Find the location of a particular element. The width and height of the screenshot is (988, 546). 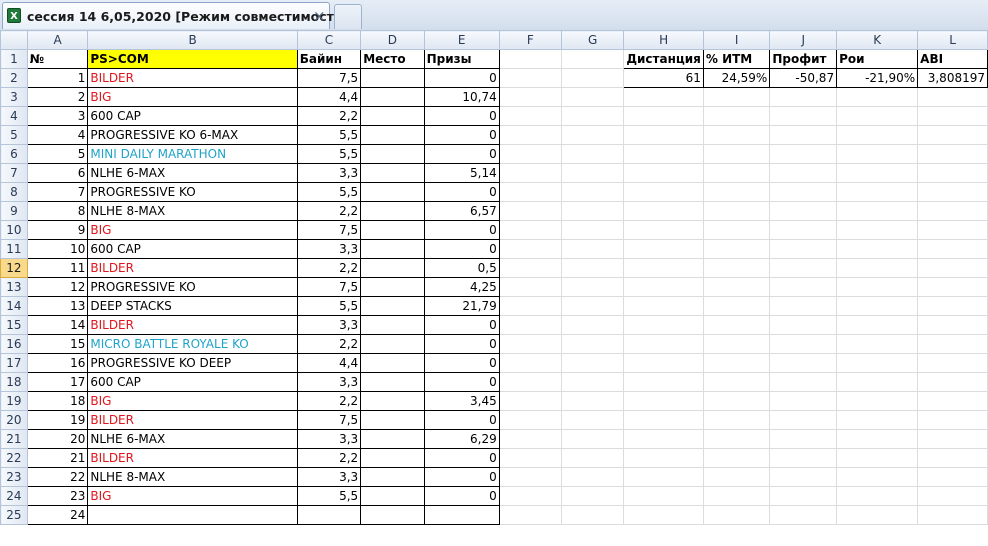

cell-I15 is located at coordinates (736, 325).